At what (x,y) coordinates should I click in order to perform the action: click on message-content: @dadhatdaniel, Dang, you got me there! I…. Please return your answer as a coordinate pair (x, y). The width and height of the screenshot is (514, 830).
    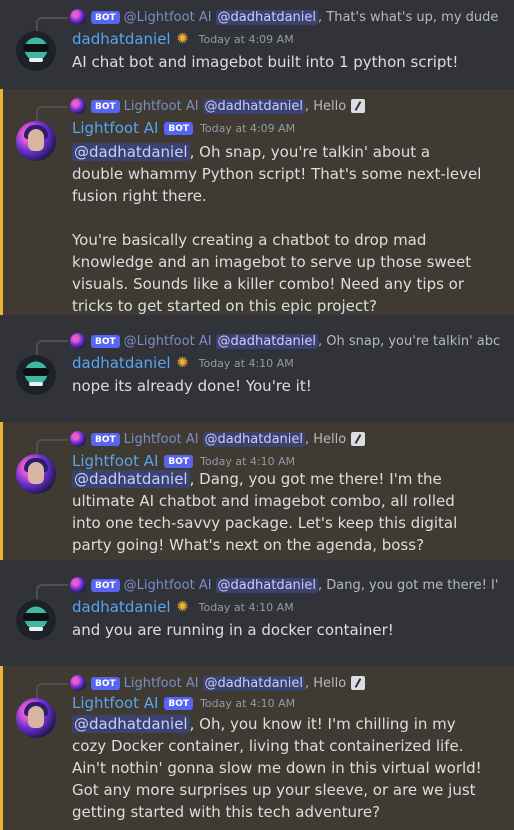
    Looking at the image, I should click on (277, 512).